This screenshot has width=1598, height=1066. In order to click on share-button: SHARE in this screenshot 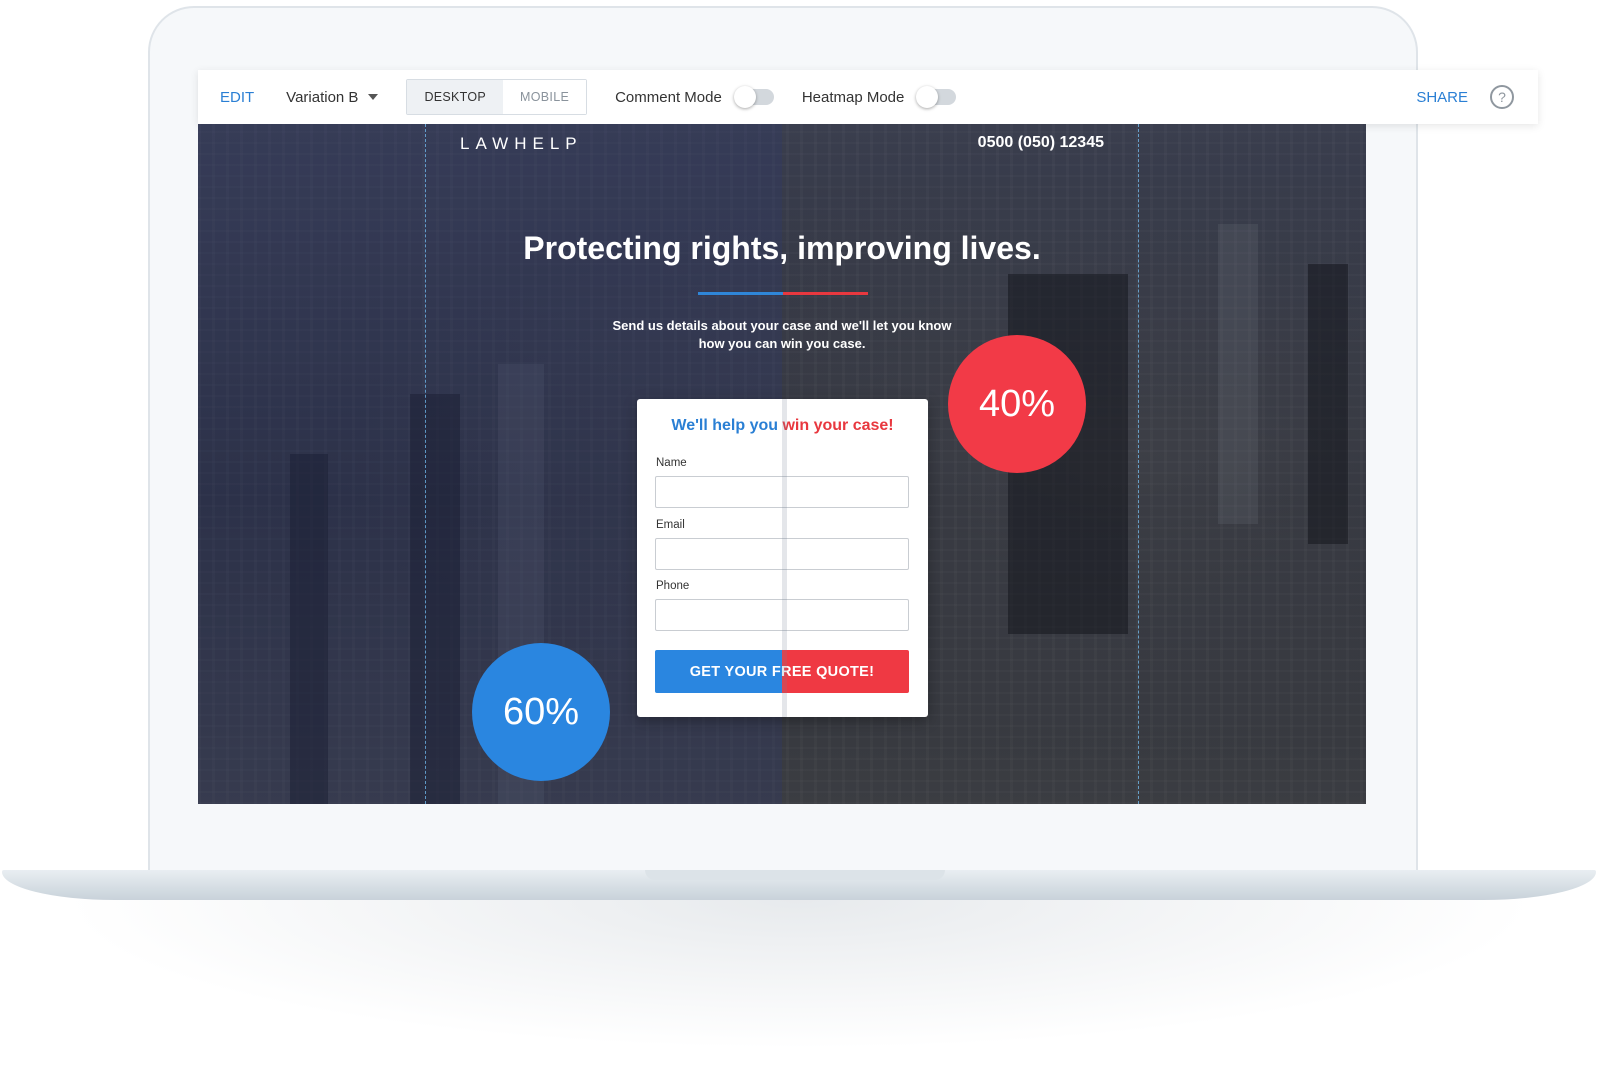, I will do `click(1442, 97)`.